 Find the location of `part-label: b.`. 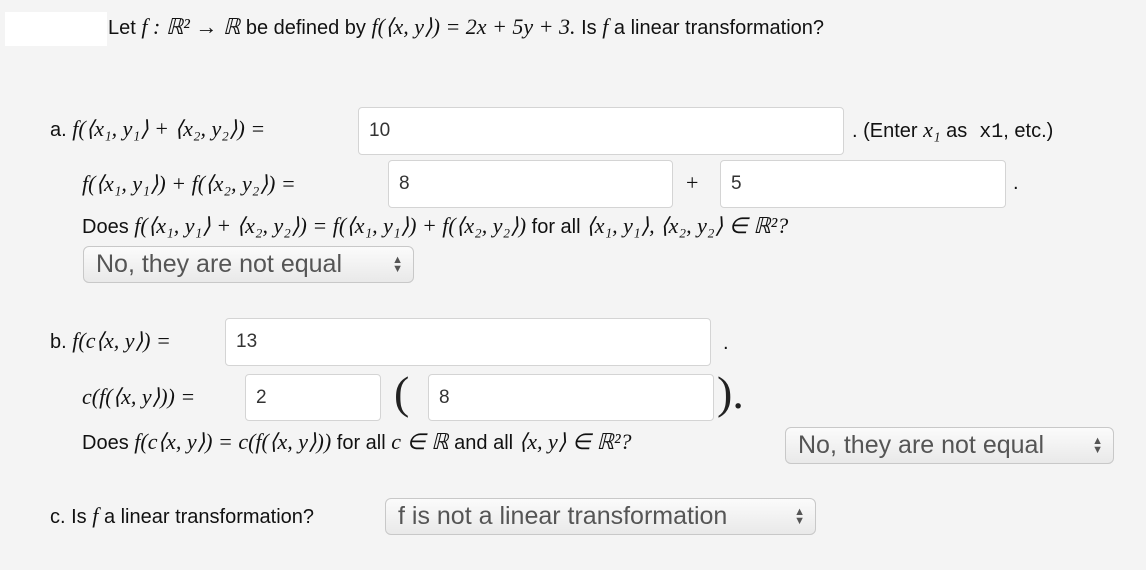

part-label: b. is located at coordinates (58, 342).